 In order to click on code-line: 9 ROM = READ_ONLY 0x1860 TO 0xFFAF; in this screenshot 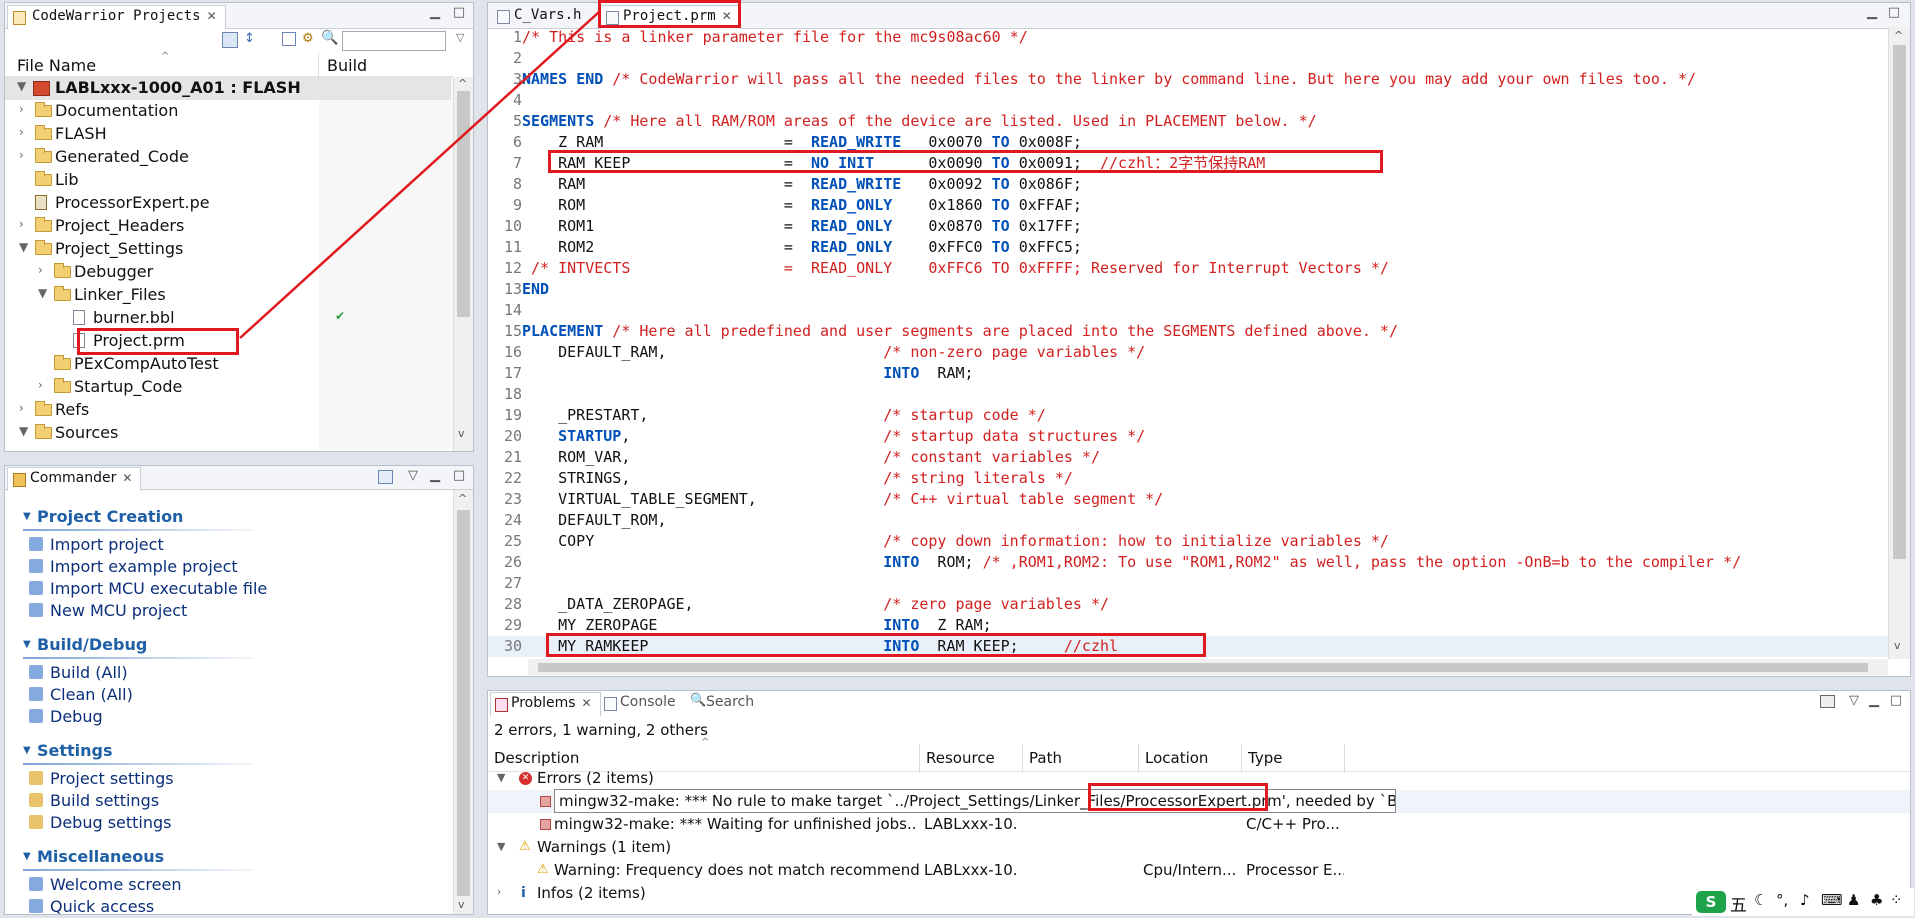, I will do `click(1188, 205)`.